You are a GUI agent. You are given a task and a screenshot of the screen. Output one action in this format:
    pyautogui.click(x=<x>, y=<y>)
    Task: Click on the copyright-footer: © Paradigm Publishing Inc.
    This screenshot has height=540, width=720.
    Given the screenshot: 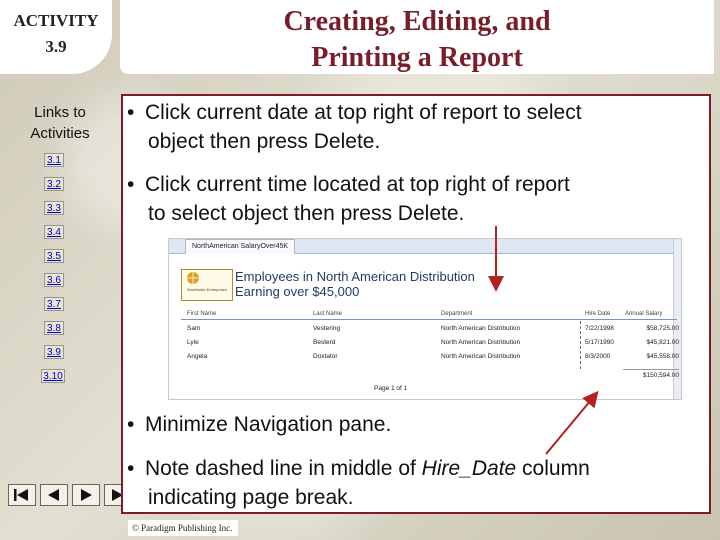 What is the action you would take?
    pyautogui.click(x=183, y=528)
    